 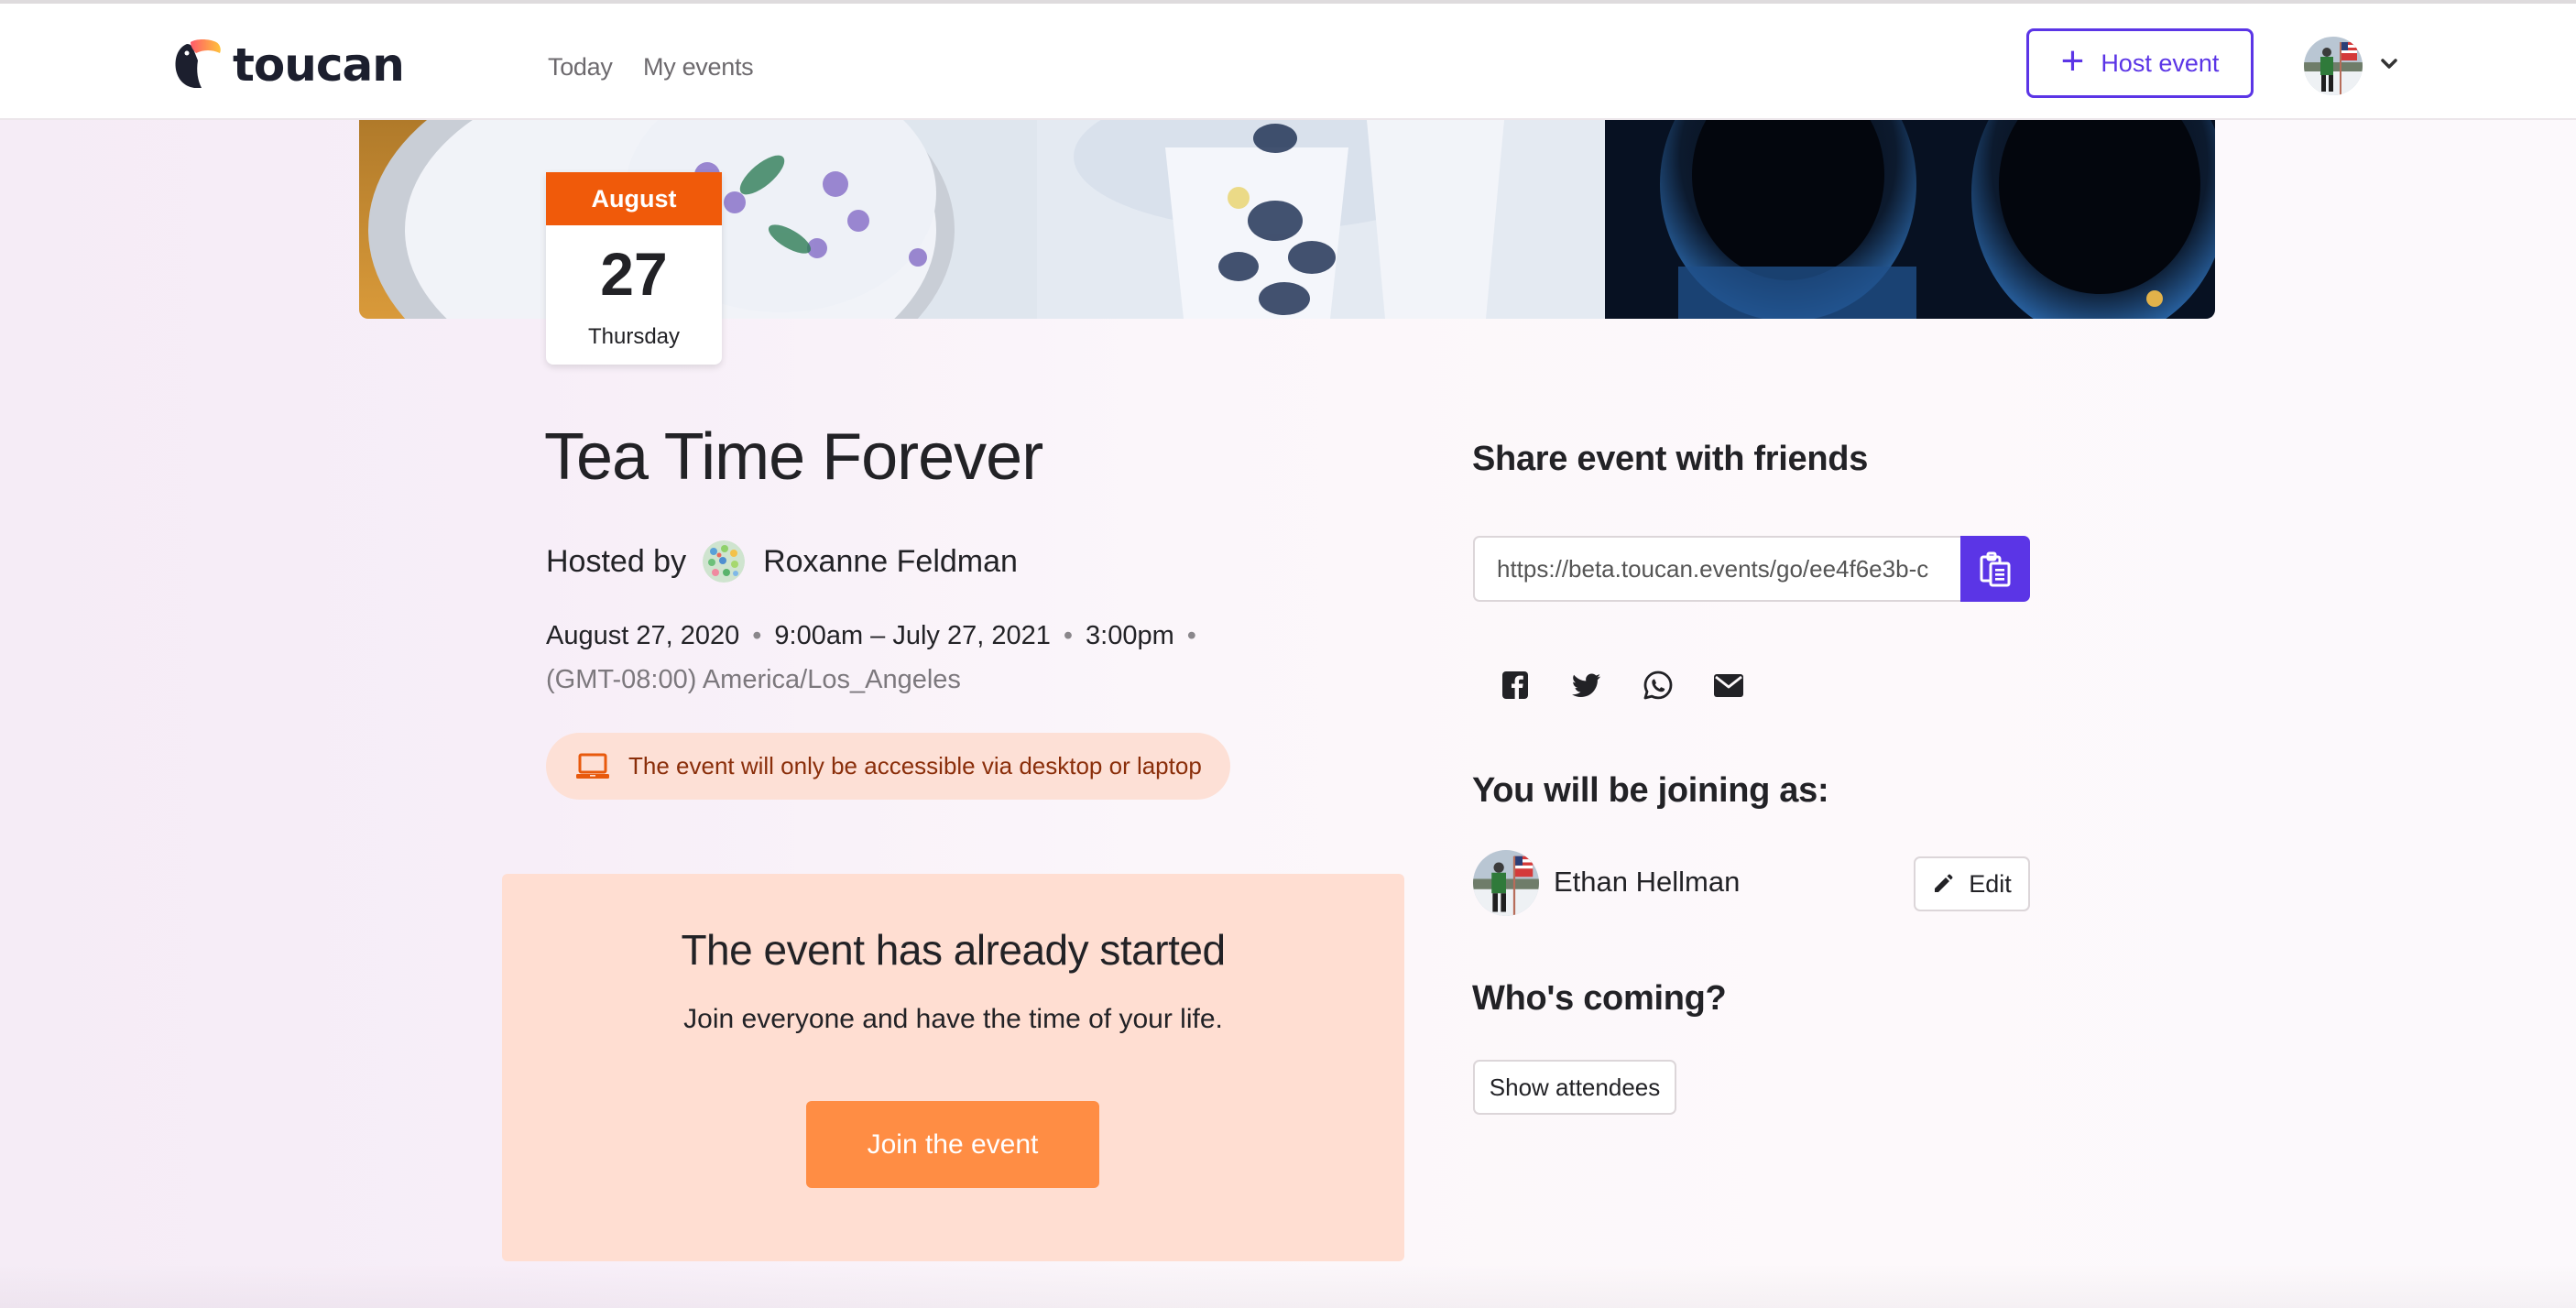 What do you see at coordinates (1517, 685) in the screenshot?
I see `facebook-icon` at bounding box center [1517, 685].